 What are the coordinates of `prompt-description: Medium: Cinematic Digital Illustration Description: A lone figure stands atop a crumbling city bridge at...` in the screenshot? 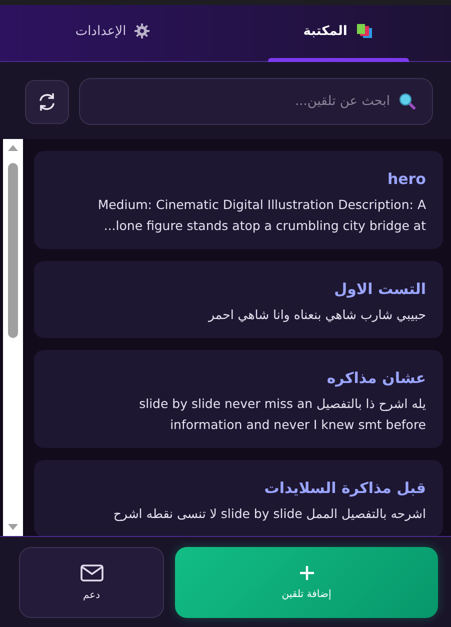 It's located at (261, 215).